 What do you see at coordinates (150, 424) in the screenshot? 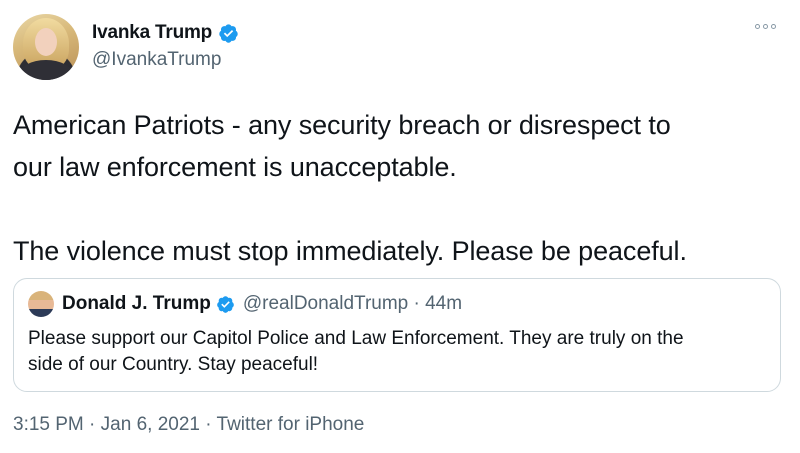
I see `tweet-date: Jan 6, 2021` at bounding box center [150, 424].